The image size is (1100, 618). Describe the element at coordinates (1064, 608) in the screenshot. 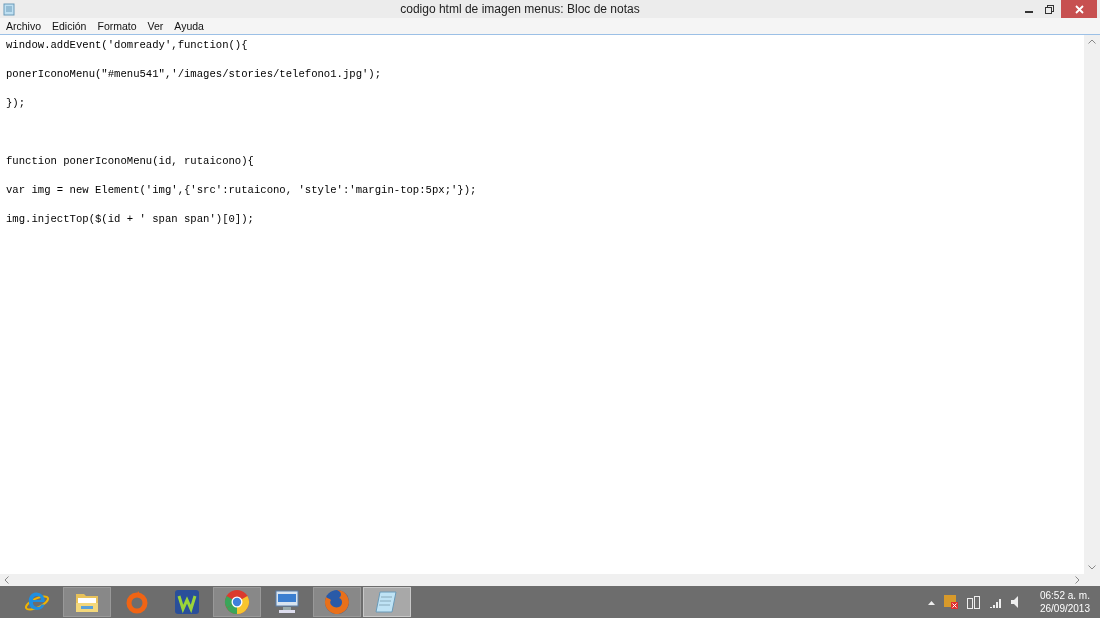

I see `clock-date: 26/09/2013` at that location.